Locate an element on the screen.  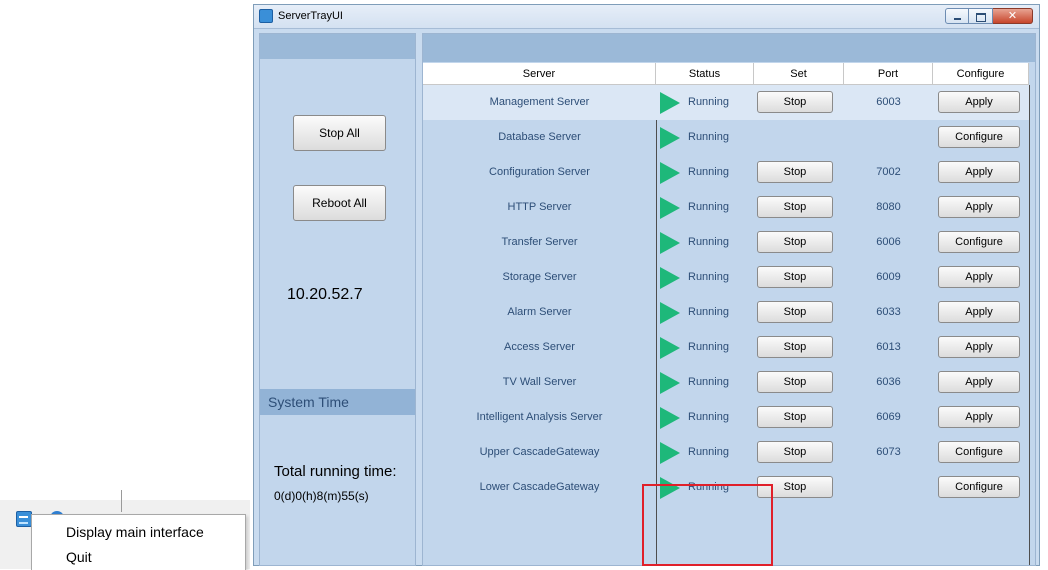
column-header-server: Server is located at coordinates (539, 74).